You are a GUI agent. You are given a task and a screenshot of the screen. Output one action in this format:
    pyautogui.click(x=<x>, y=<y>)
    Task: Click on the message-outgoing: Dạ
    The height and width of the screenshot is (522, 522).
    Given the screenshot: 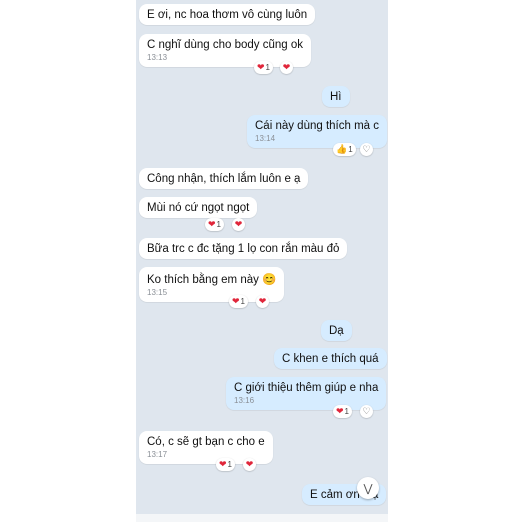 What is the action you would take?
    pyautogui.click(x=336, y=330)
    